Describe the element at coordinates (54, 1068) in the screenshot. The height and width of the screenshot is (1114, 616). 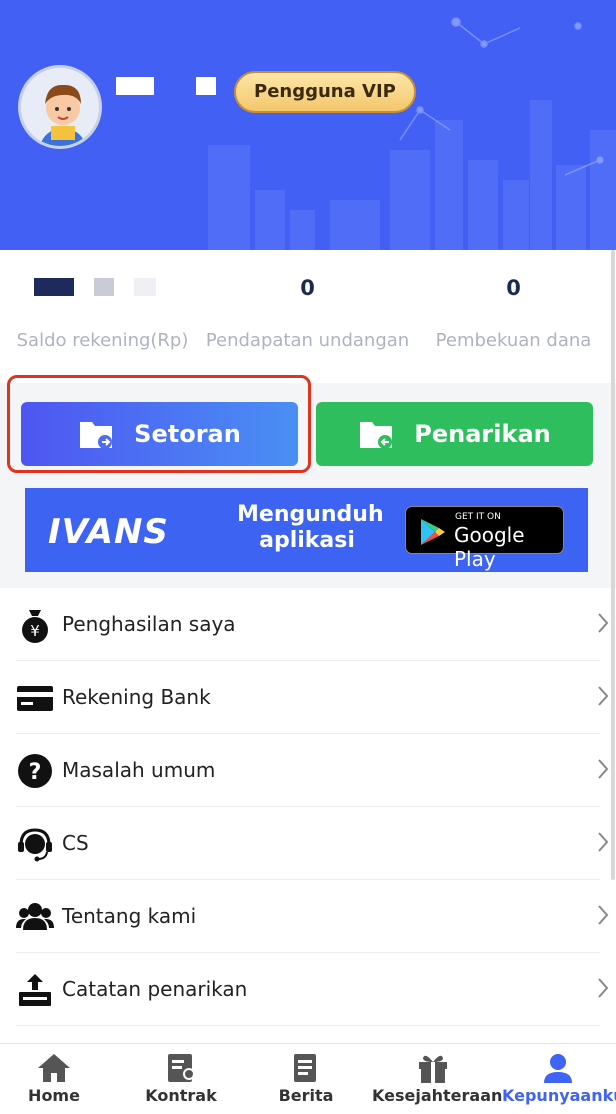
I see `home-icon` at that location.